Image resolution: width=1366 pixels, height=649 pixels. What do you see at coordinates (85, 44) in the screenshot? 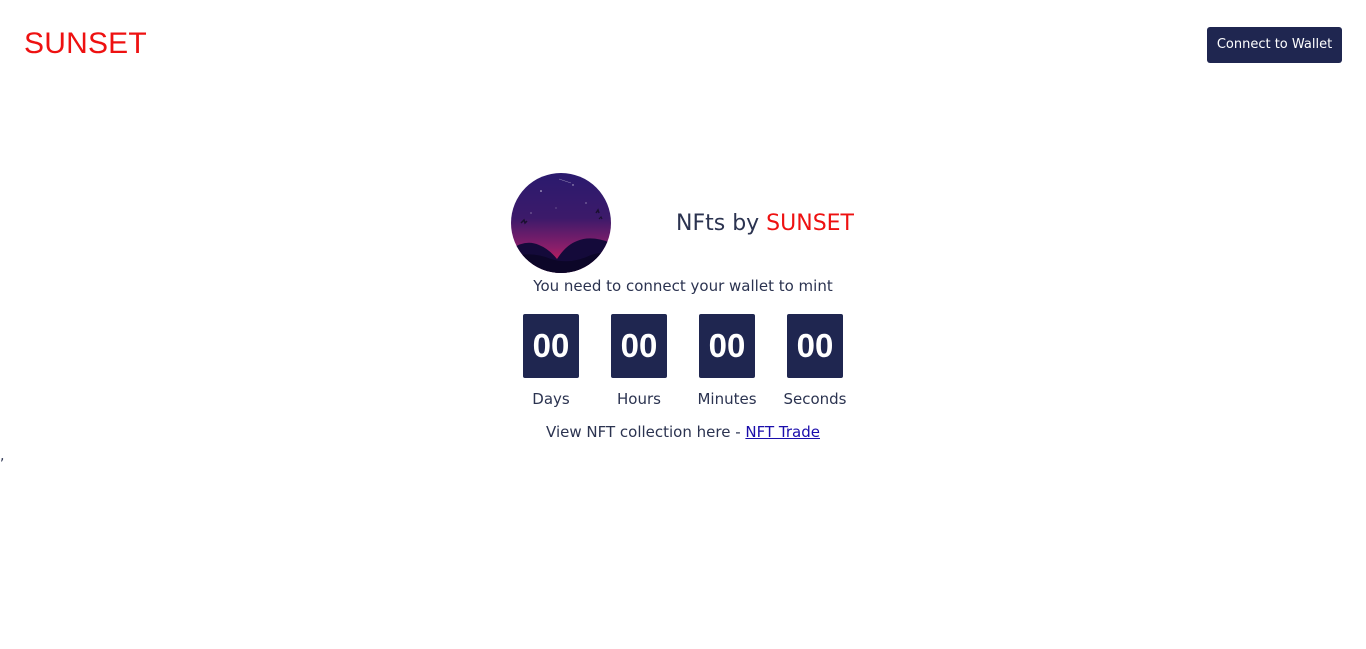
I see `brand-logo: SUNSET` at bounding box center [85, 44].